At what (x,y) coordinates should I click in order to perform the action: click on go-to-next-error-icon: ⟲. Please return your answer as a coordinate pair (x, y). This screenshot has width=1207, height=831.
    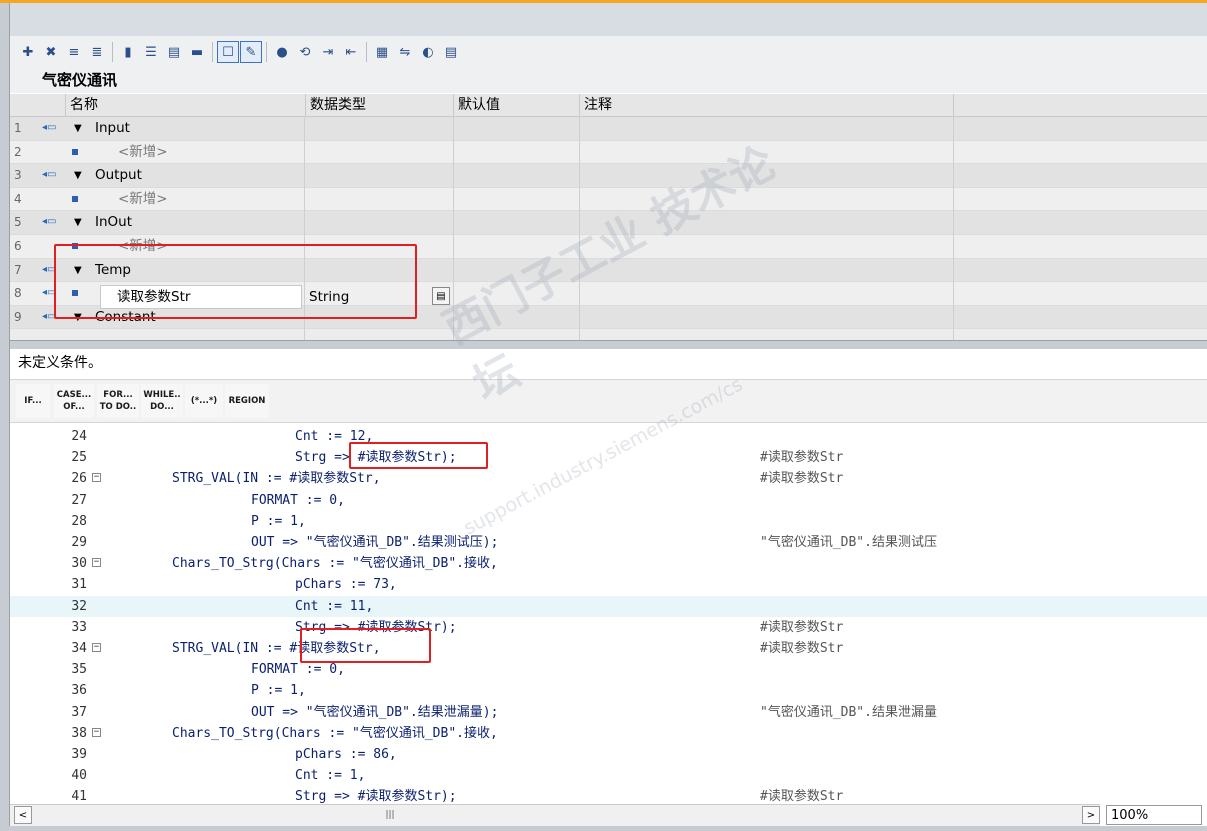
    Looking at the image, I should click on (305, 52).